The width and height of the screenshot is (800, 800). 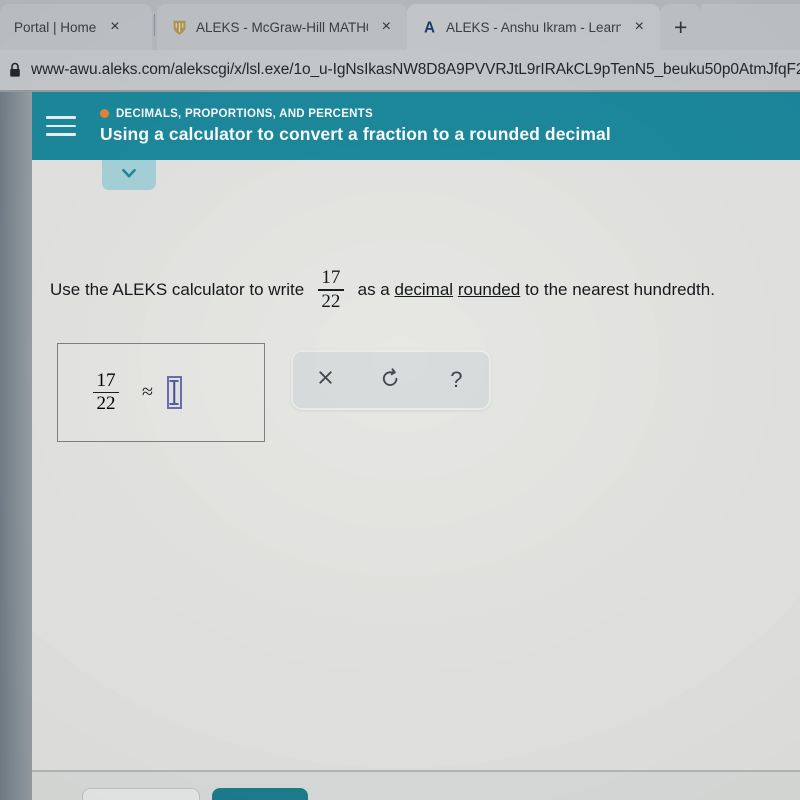 What do you see at coordinates (244, 113) in the screenshot?
I see `topic-category-label: DECIMALS, PROPORTIONS, AND PERCENTS` at bounding box center [244, 113].